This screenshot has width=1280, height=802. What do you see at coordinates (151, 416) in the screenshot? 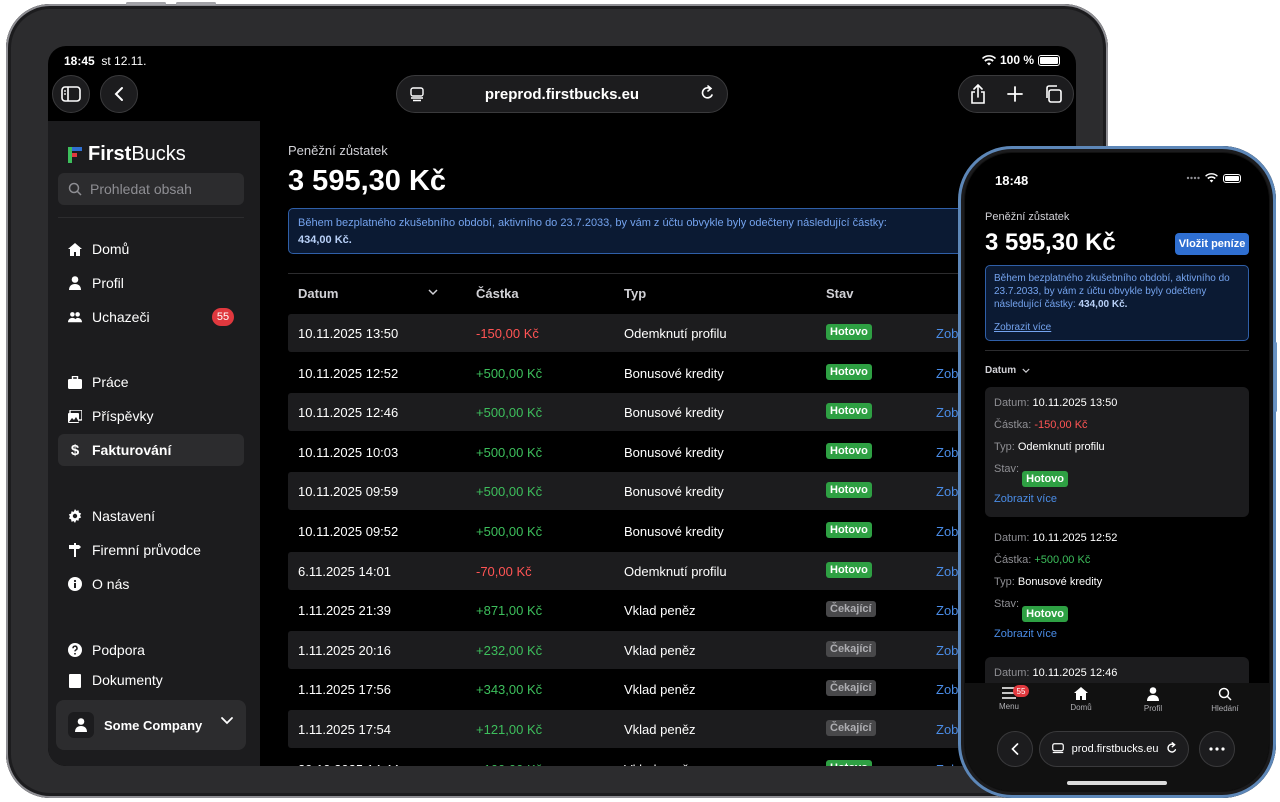
I see `sidebar-item-posts: Příspěvky` at bounding box center [151, 416].